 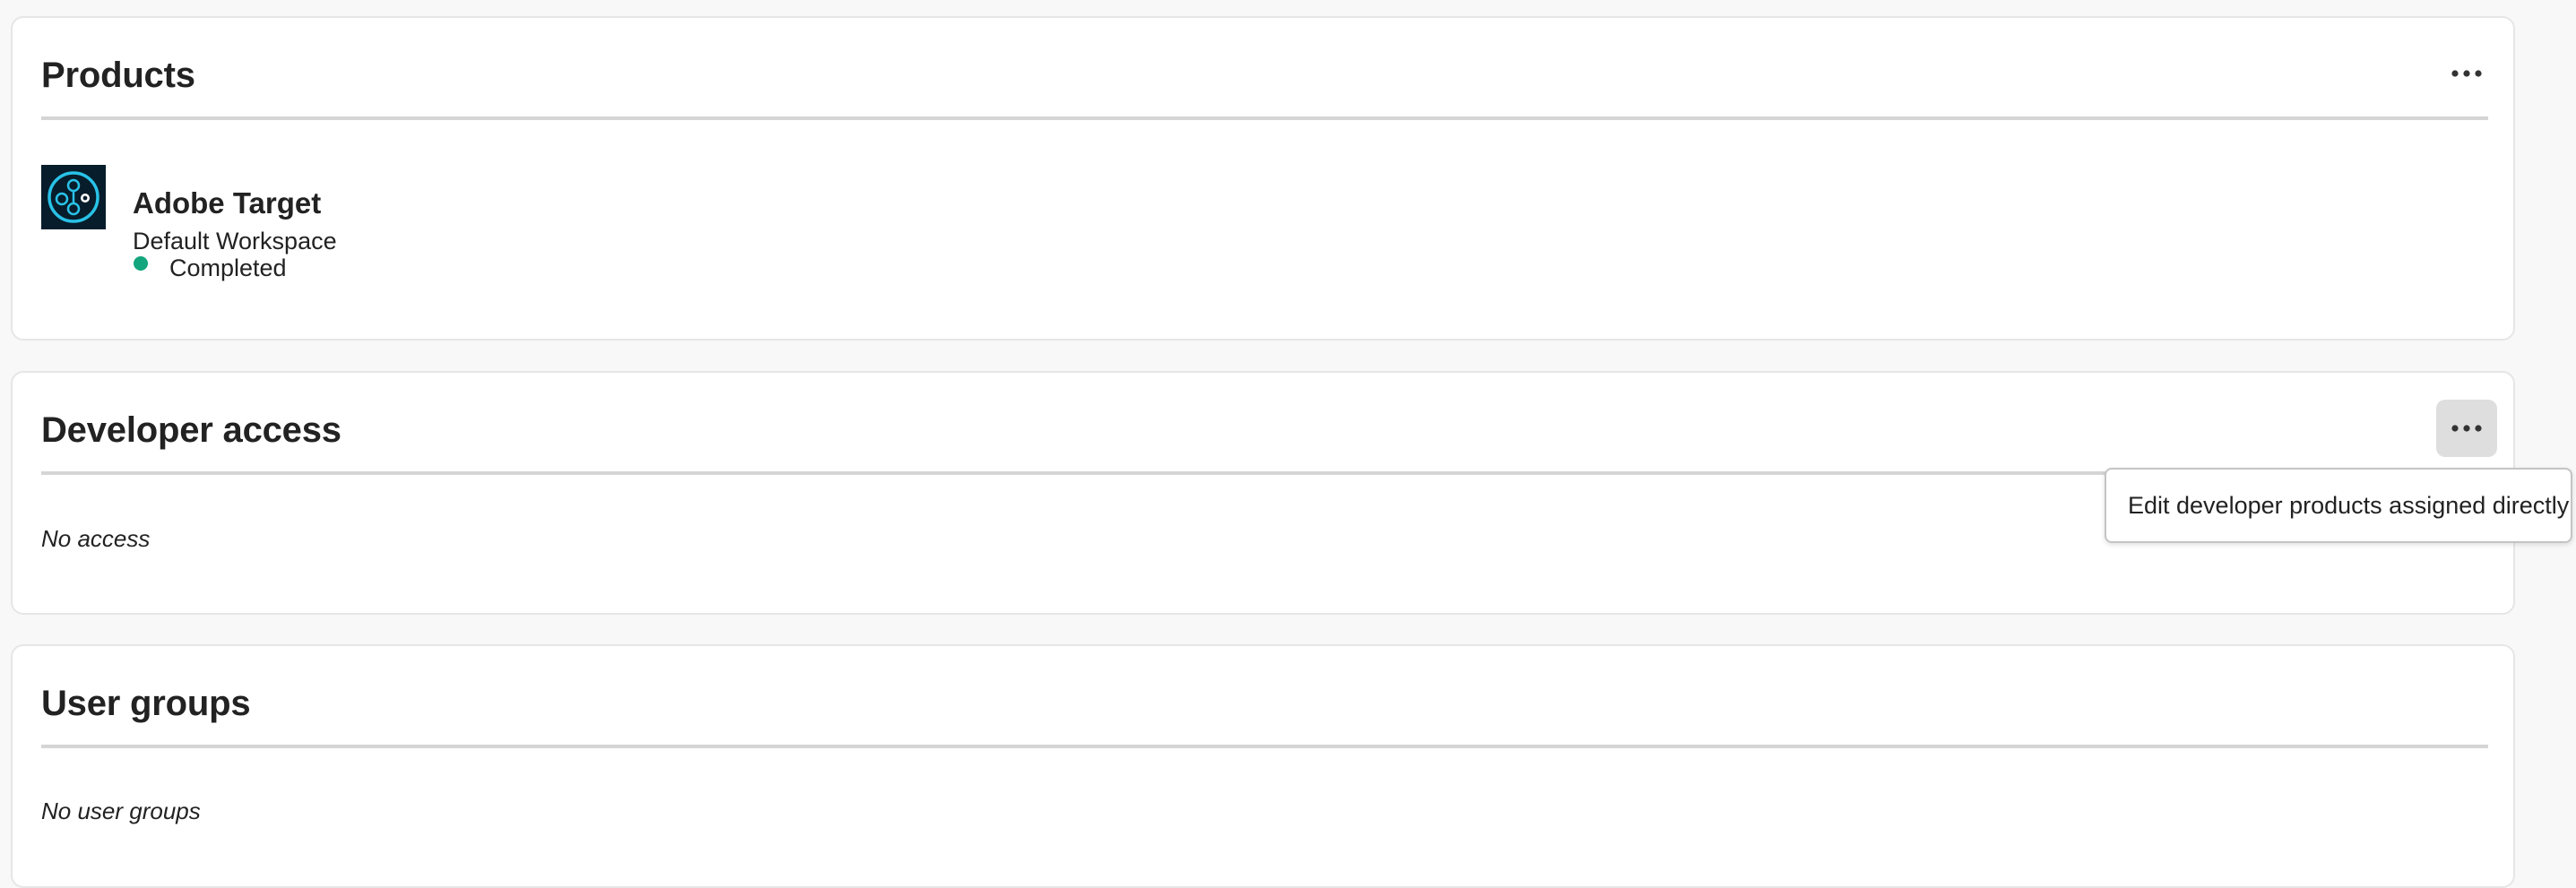 What do you see at coordinates (191, 430) in the screenshot?
I see `developer-access-title: Developer access` at bounding box center [191, 430].